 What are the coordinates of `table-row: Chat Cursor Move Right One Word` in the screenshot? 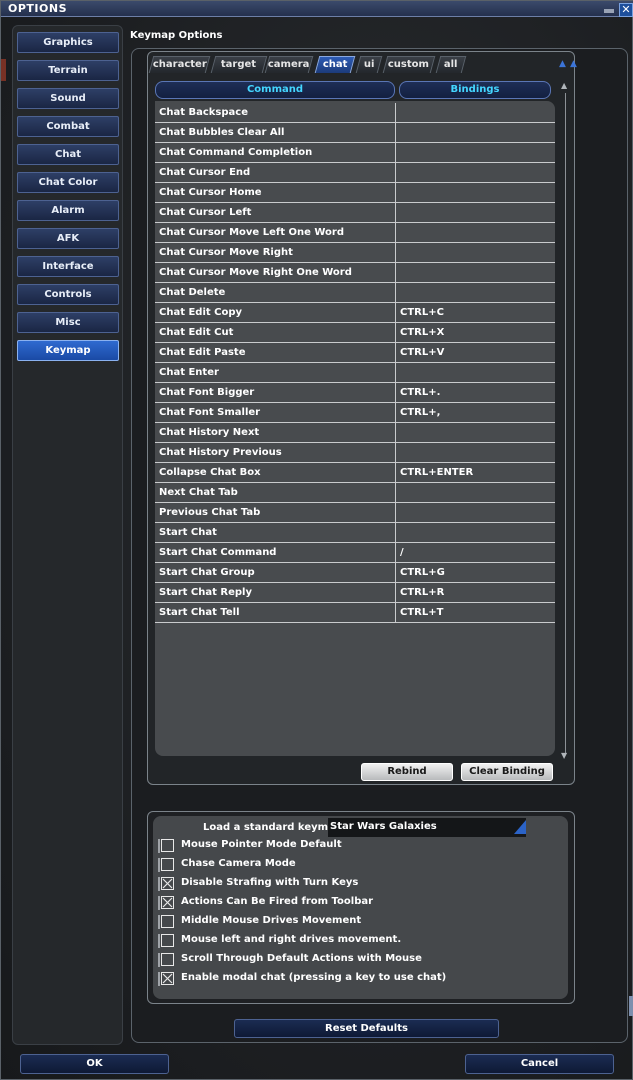 It's located at (355, 273).